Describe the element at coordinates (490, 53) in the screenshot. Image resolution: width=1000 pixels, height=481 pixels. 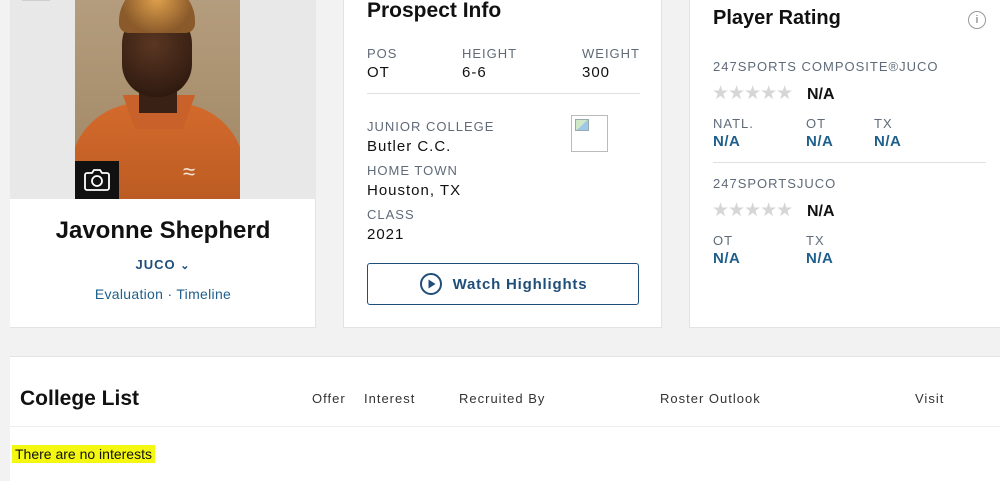
I see `height-label: HEIGHT` at that location.